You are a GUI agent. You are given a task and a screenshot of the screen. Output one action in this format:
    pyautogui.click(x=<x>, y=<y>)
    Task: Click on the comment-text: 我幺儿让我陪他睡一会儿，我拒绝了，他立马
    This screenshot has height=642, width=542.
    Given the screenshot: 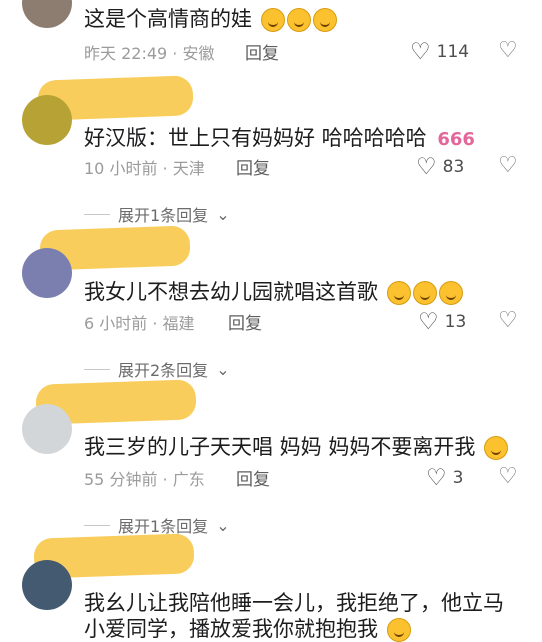 What is the action you would take?
    pyautogui.click(x=294, y=603)
    